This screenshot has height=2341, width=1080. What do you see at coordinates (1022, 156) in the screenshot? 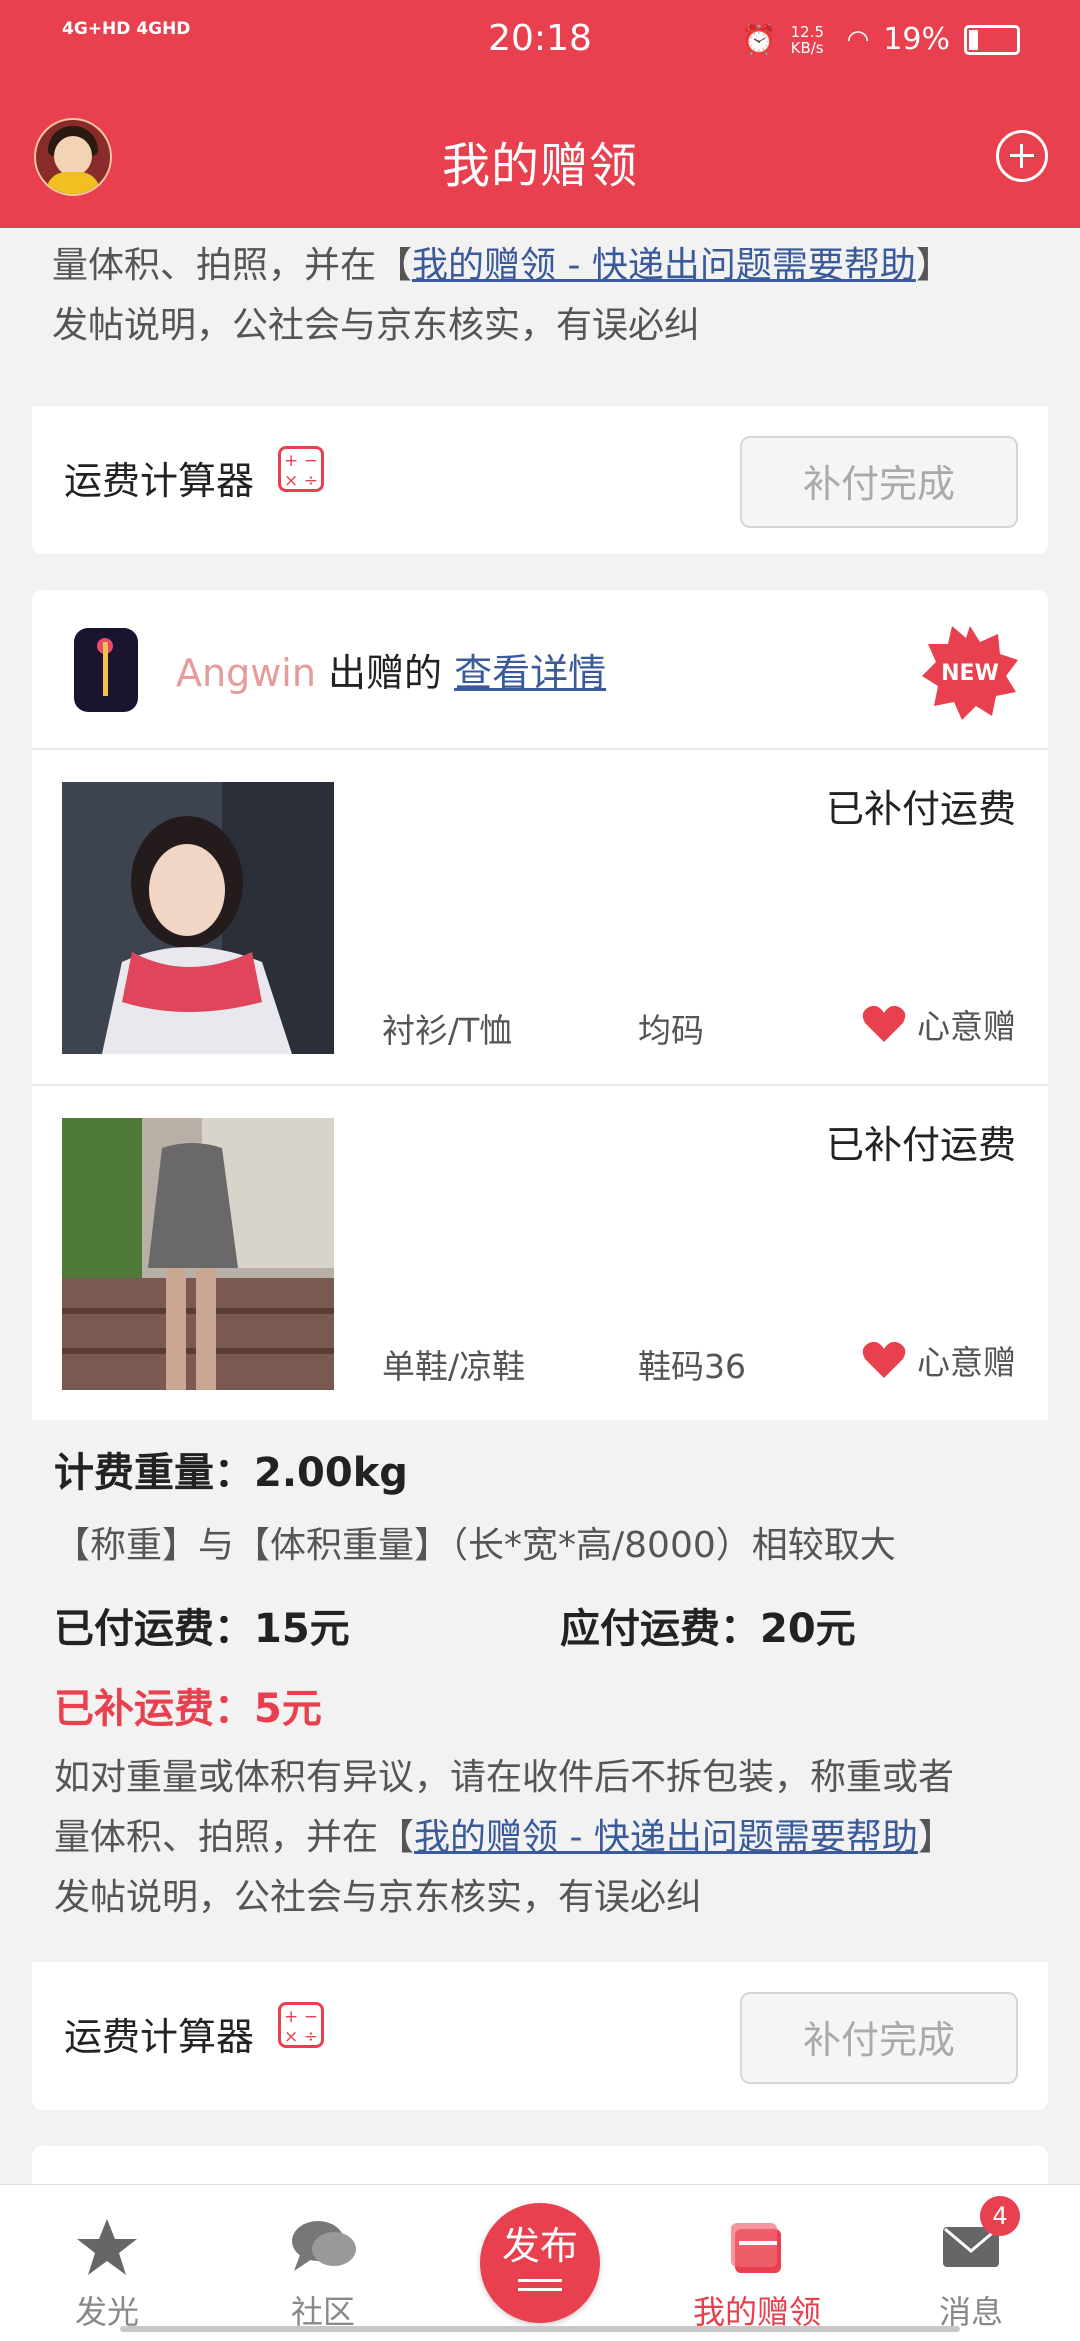
I see `add-icon` at bounding box center [1022, 156].